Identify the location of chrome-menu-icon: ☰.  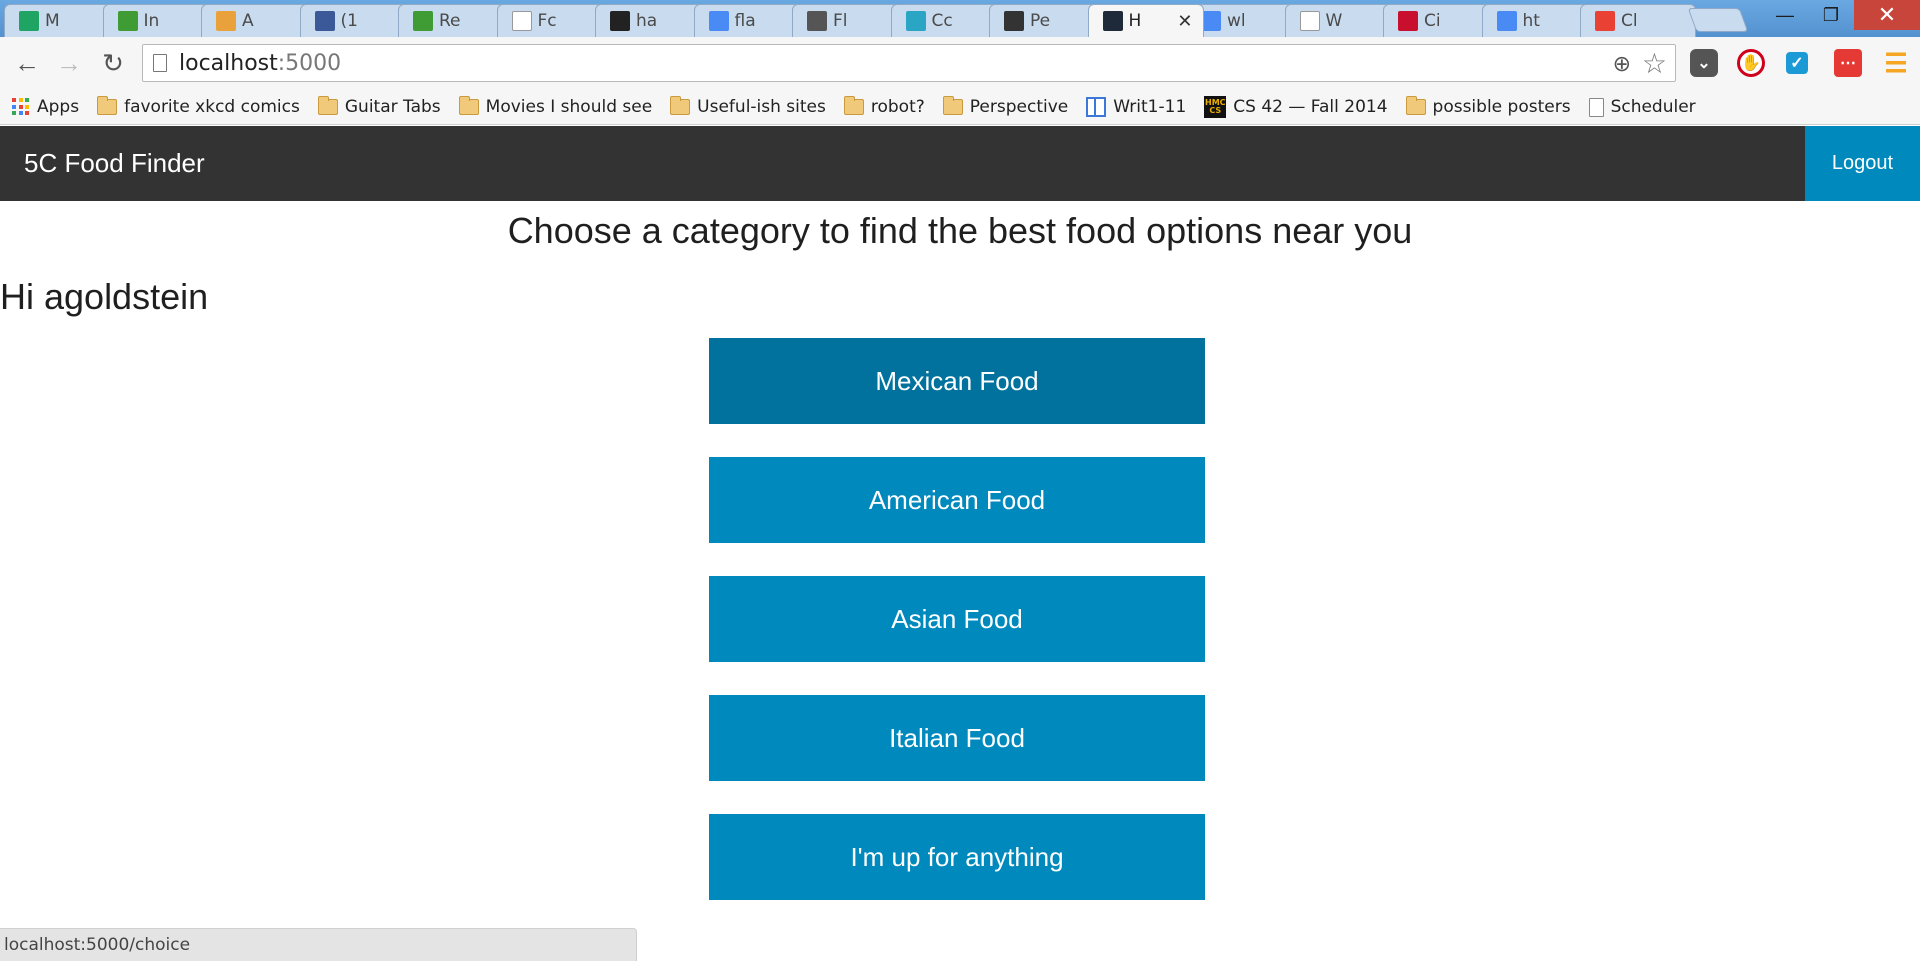
(1896, 63).